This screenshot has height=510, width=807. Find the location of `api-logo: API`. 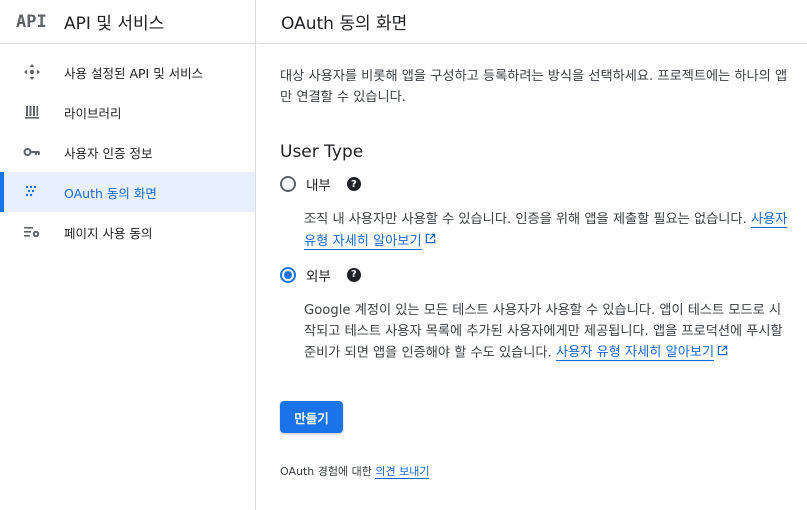

api-logo: API is located at coordinates (31, 21).